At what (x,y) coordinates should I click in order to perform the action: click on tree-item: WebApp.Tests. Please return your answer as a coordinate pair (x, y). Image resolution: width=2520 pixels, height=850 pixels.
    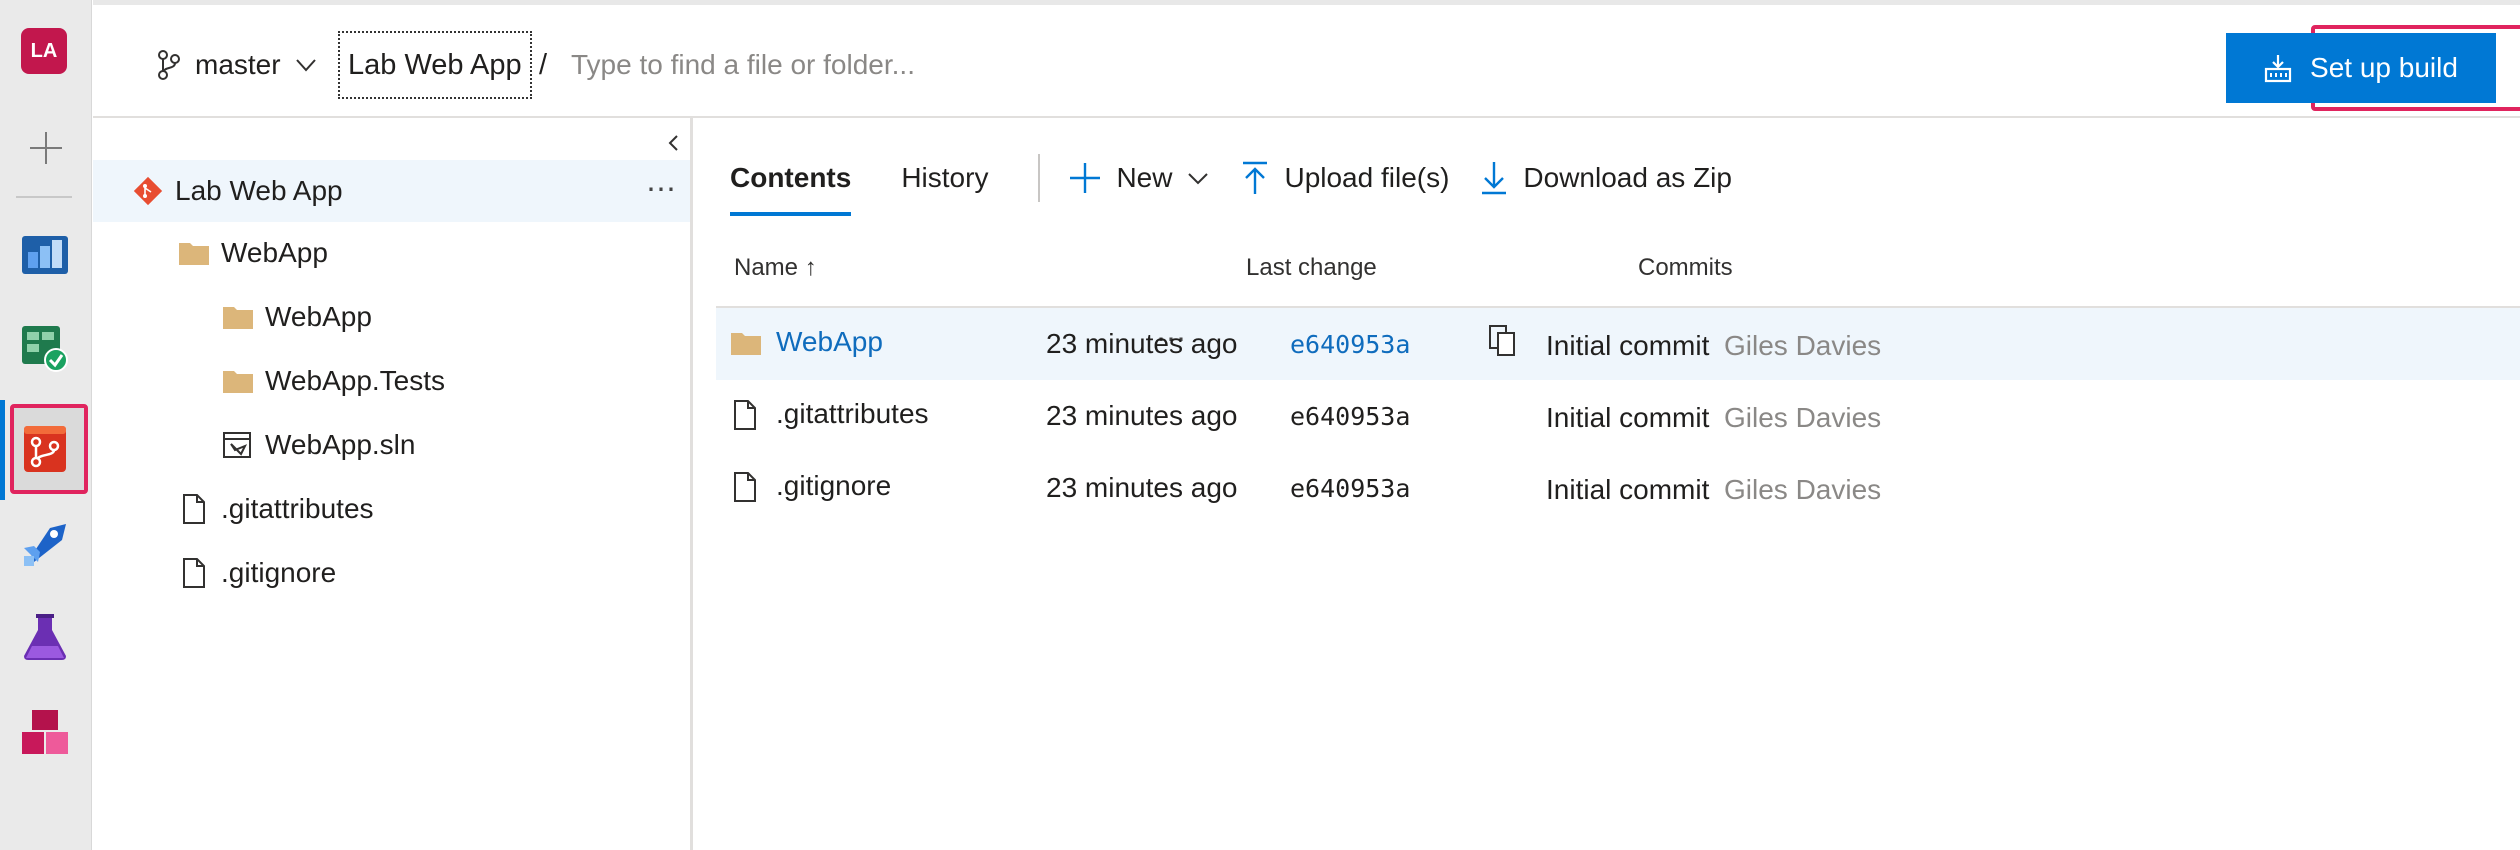
    Looking at the image, I should click on (391, 381).